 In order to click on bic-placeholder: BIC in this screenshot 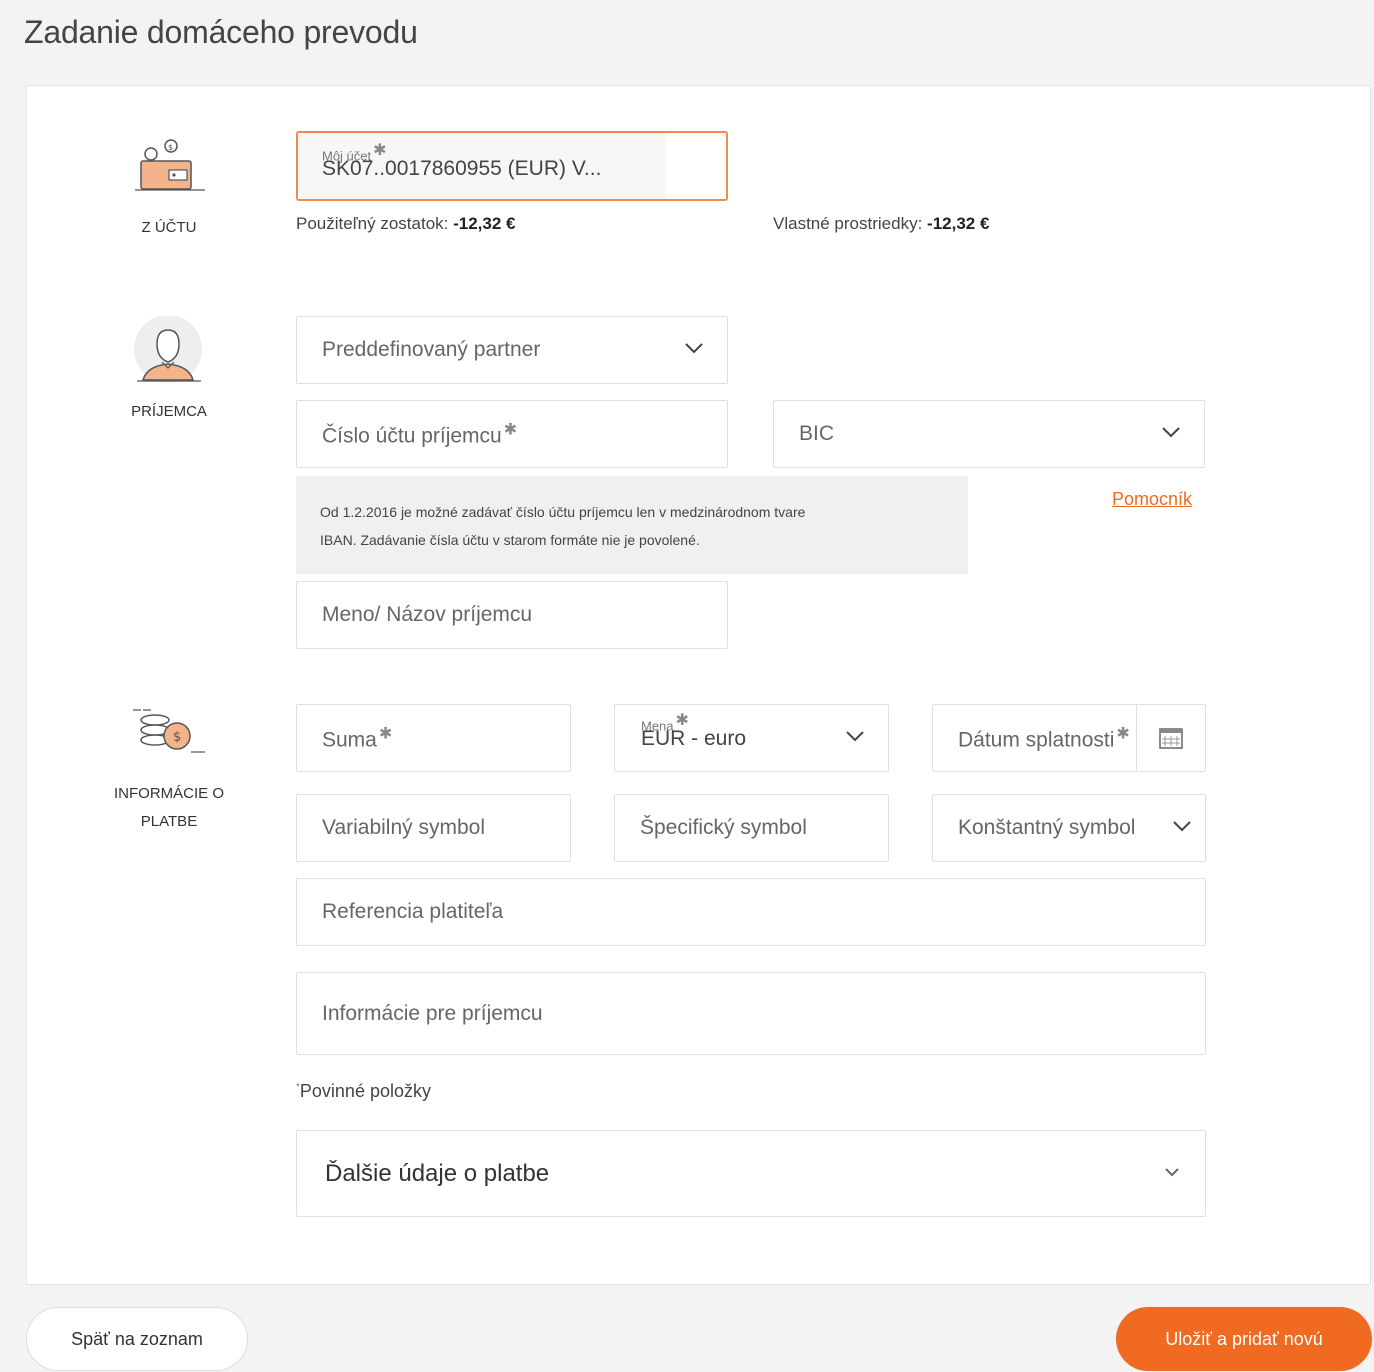, I will do `click(817, 433)`.